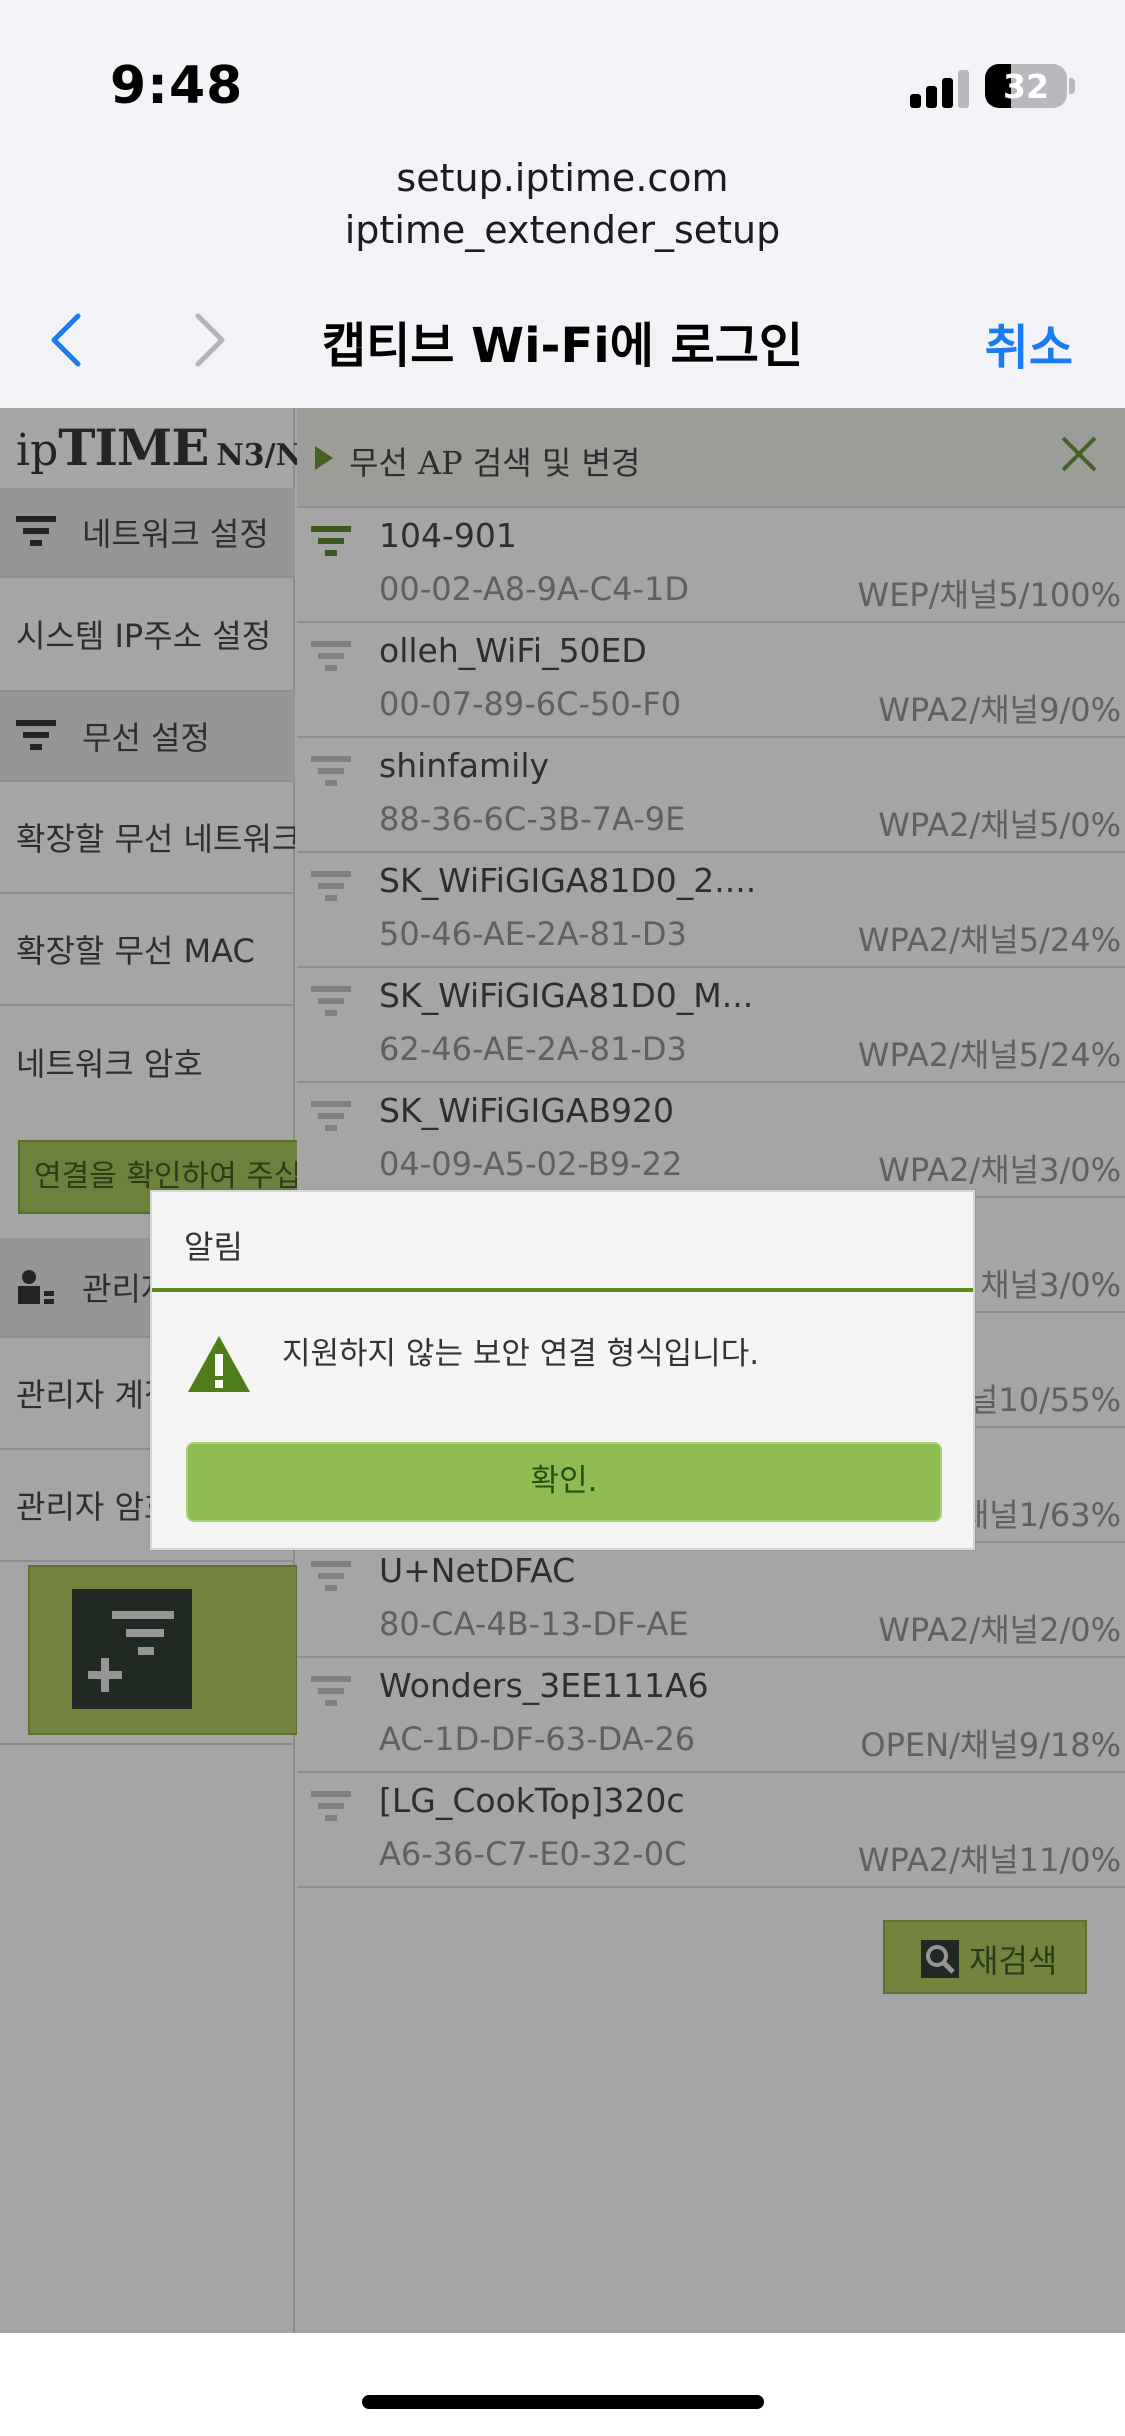 This screenshot has width=1125, height=2436. What do you see at coordinates (219, 1364) in the screenshot?
I see `warning-icon` at bounding box center [219, 1364].